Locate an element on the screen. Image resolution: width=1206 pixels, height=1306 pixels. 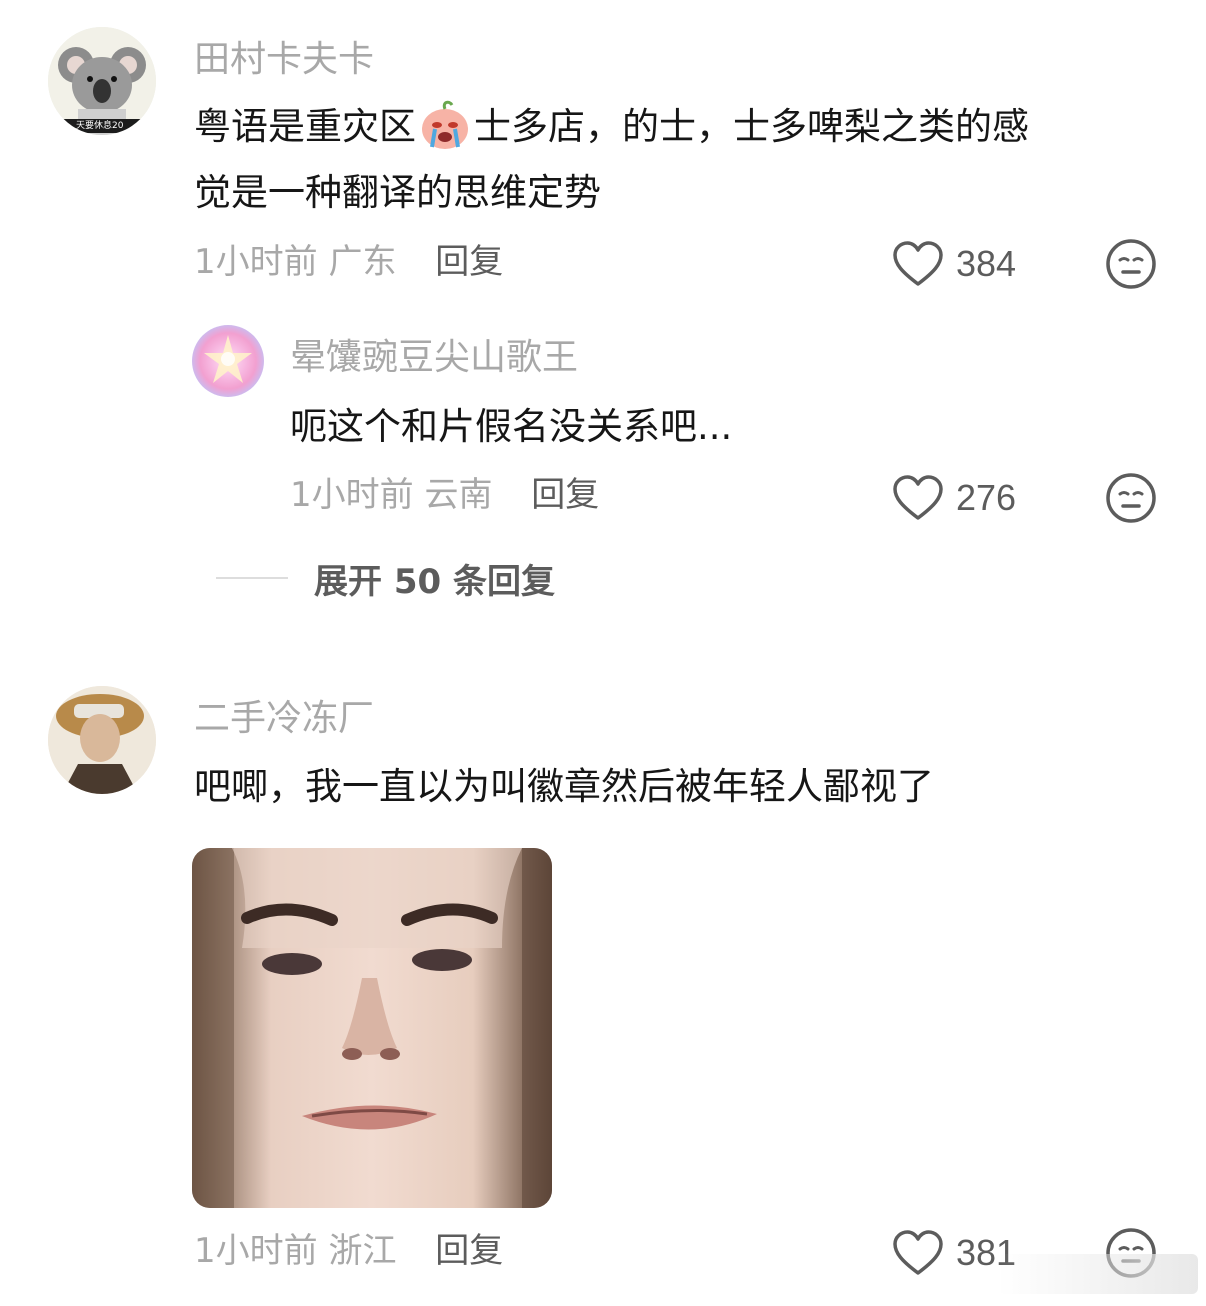
avatar-badge-text: 天要休息20 is located at coordinates (100, 126).